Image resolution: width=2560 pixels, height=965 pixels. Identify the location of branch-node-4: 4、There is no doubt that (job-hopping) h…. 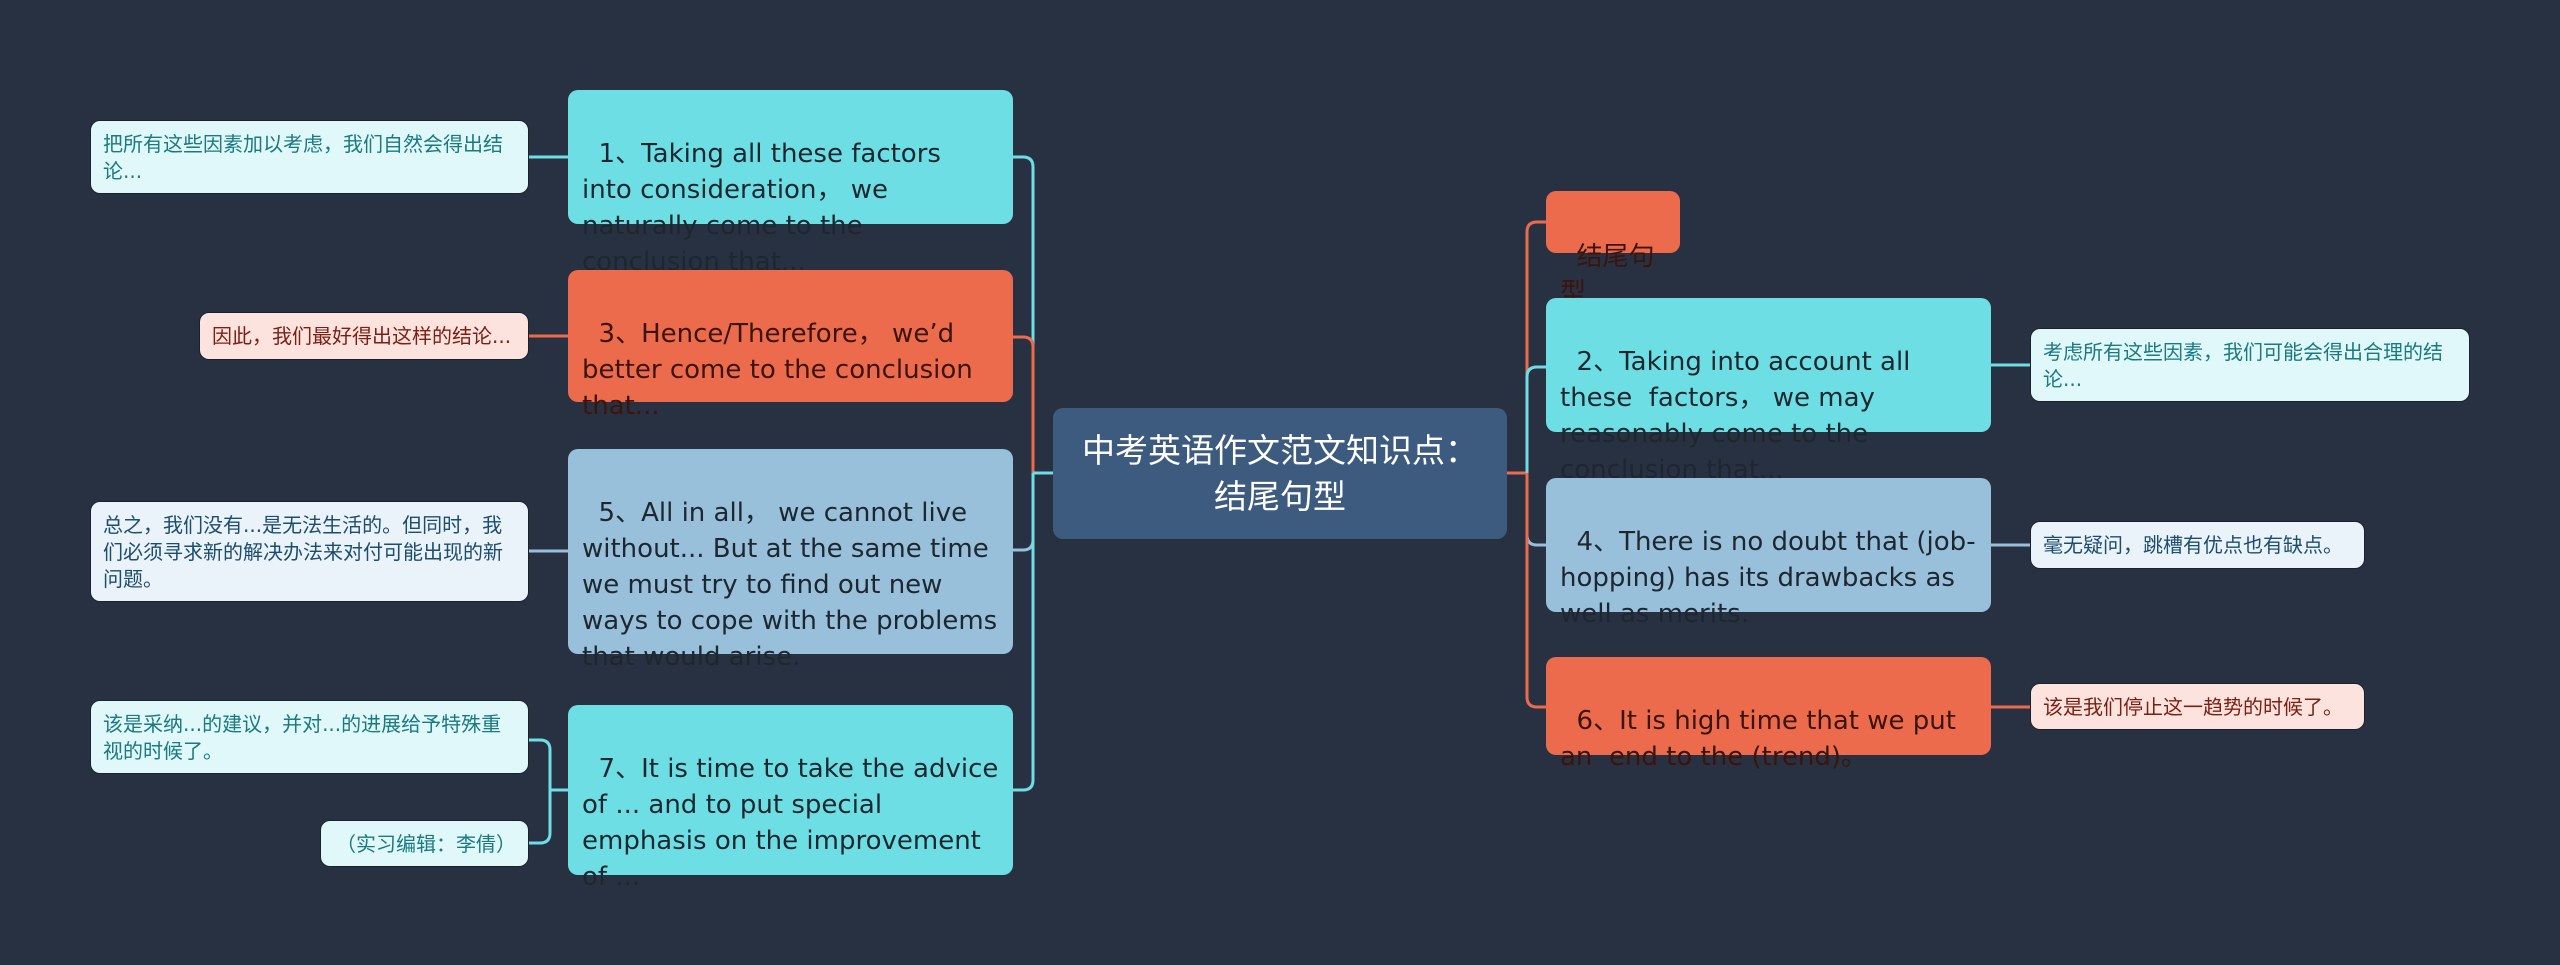
(1768, 553).